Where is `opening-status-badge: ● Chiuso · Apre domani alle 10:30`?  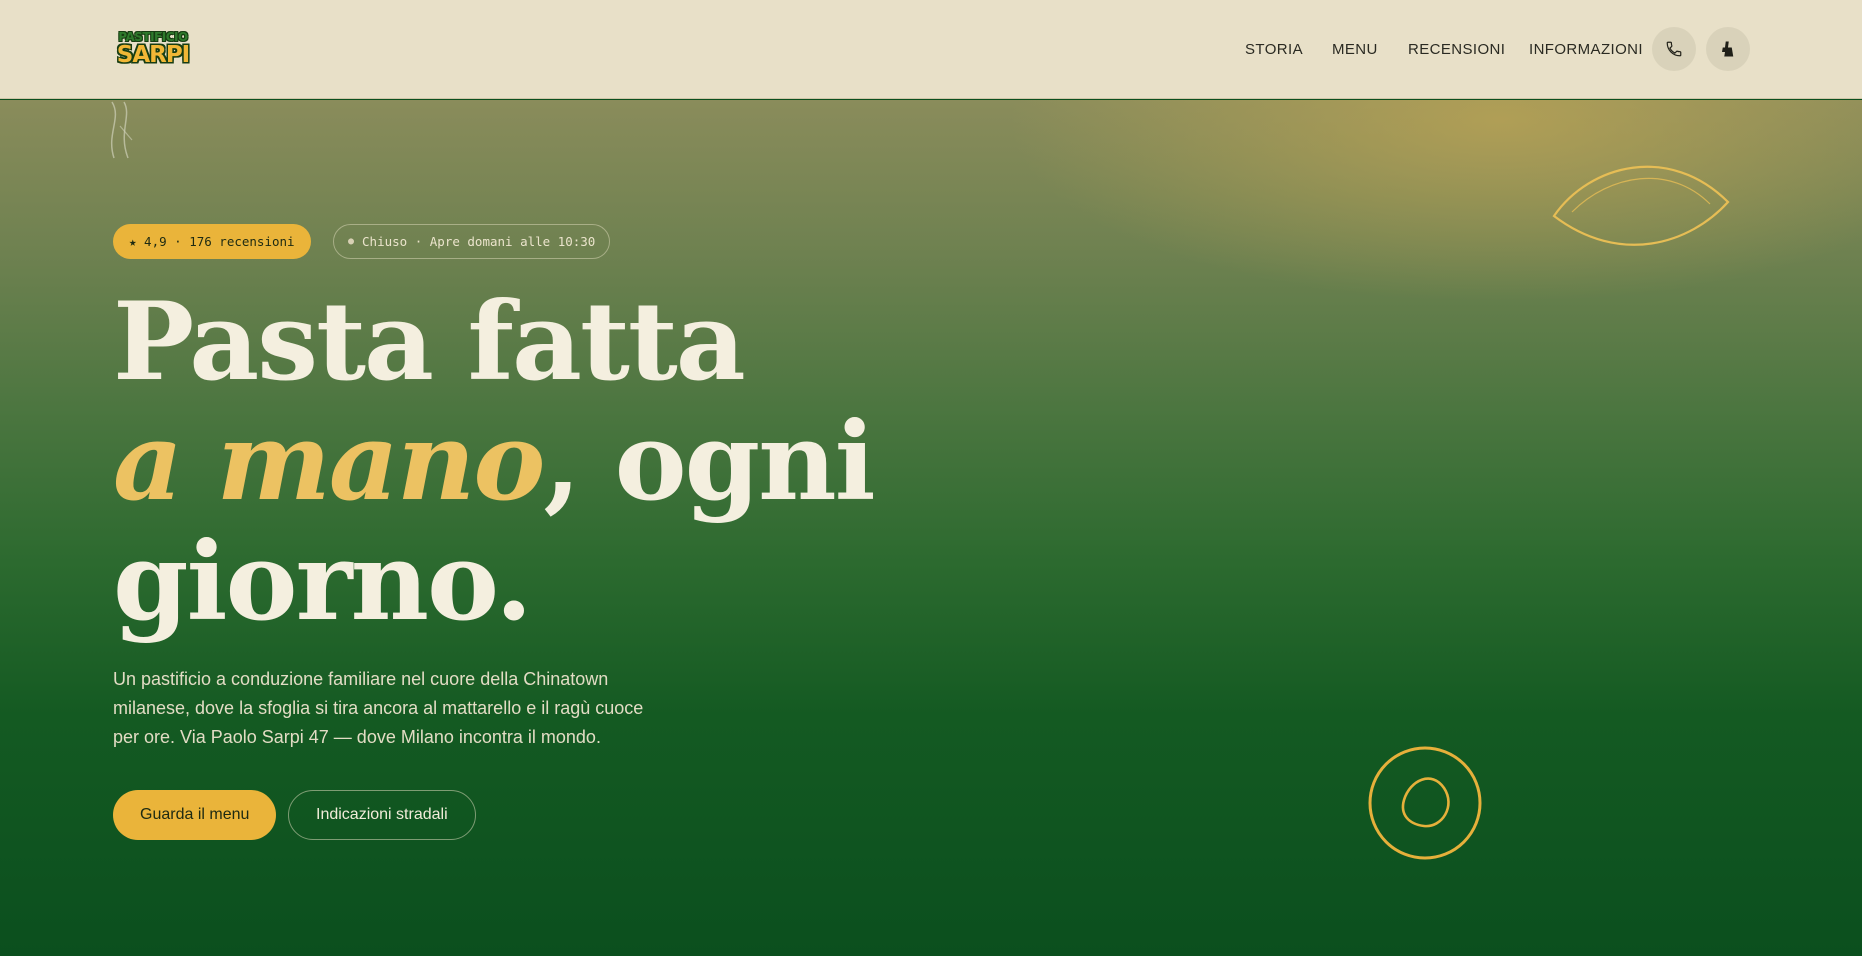
opening-status-badge: ● Chiuso · Apre domani alle 10:30 is located at coordinates (472, 241).